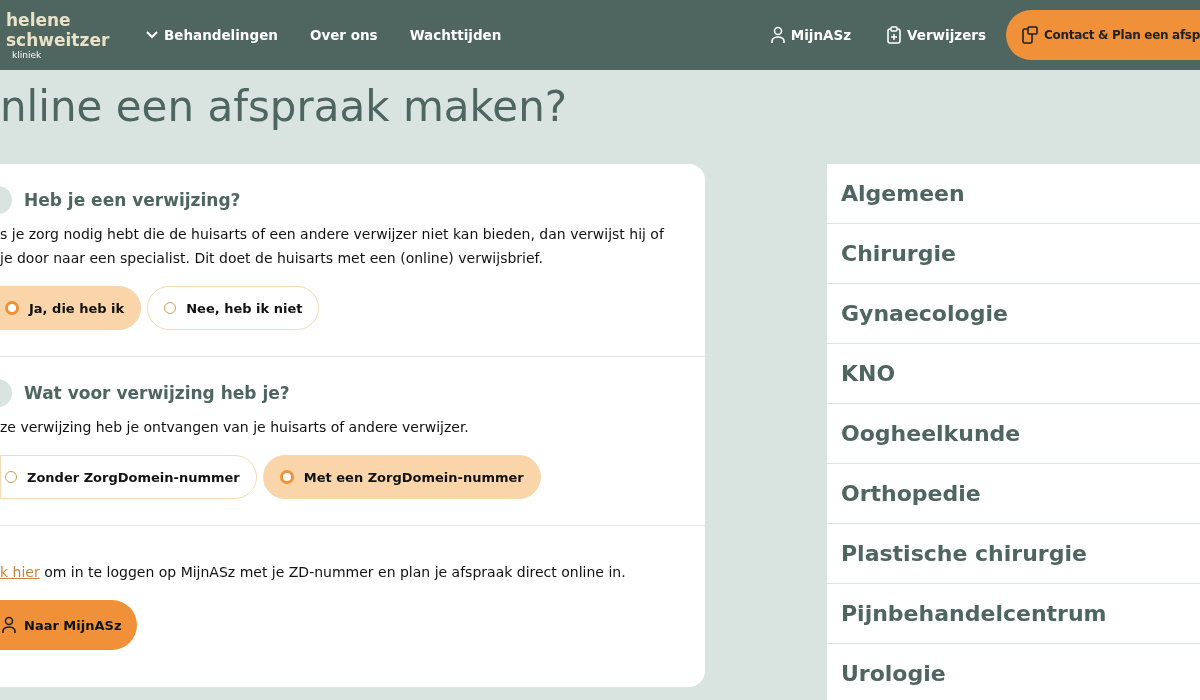  I want to click on contact-button: Contact & Plan een afsp, so click(1103, 35).